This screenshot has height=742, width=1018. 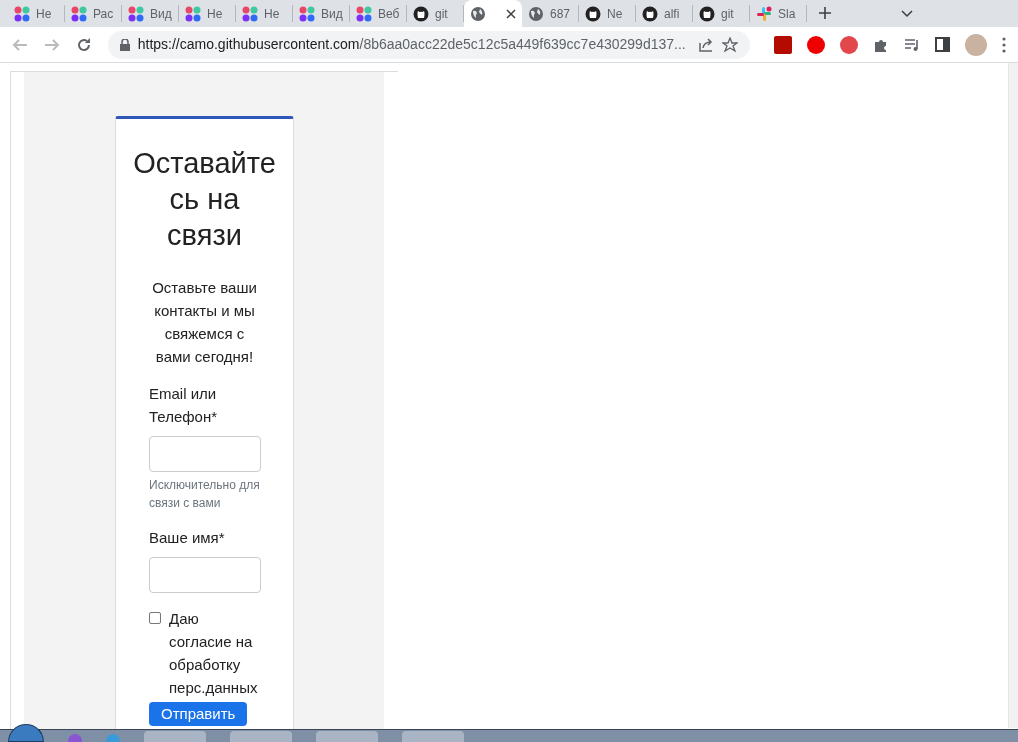 I want to click on browser-tab: Рас, so click(x=93, y=13).